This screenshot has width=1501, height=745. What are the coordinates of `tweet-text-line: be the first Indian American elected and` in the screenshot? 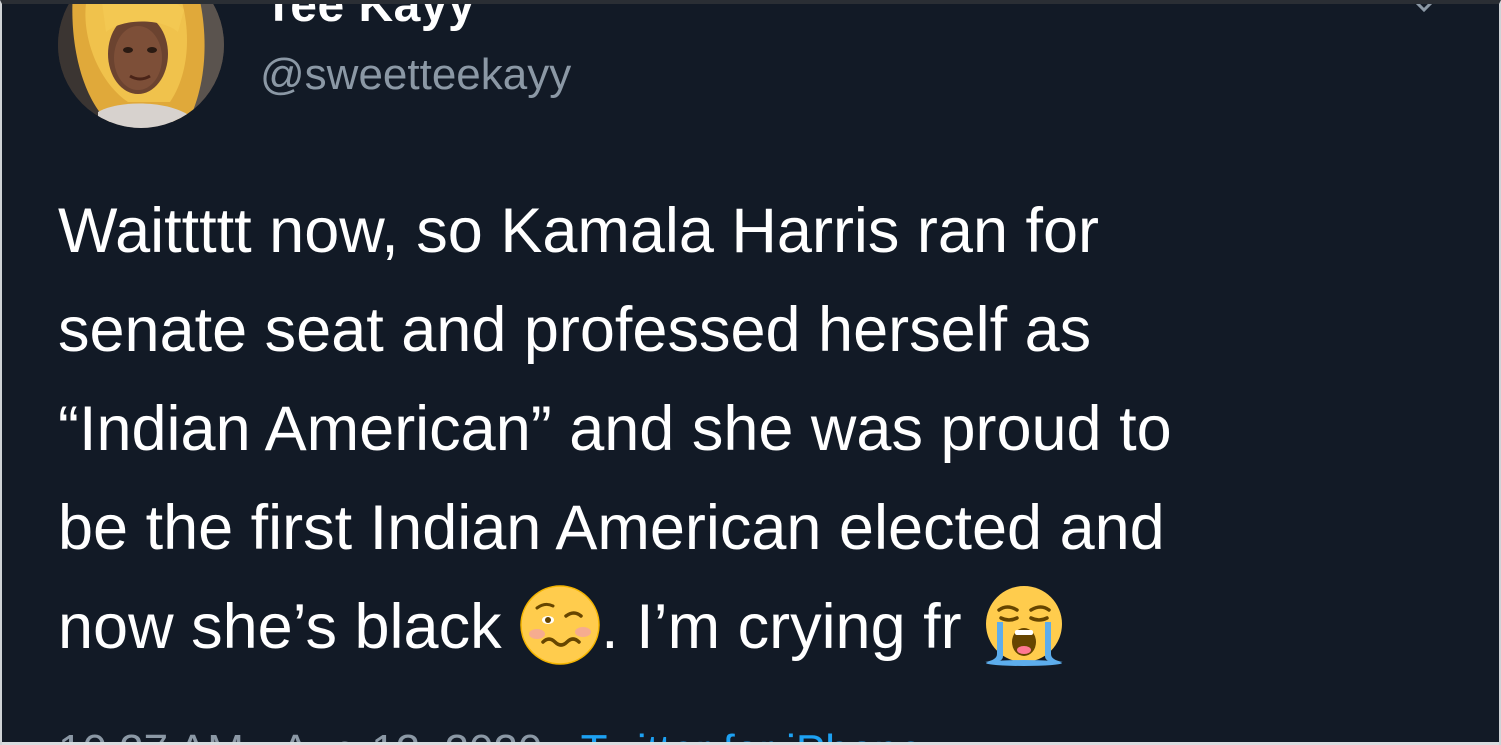 It's located at (611, 528).